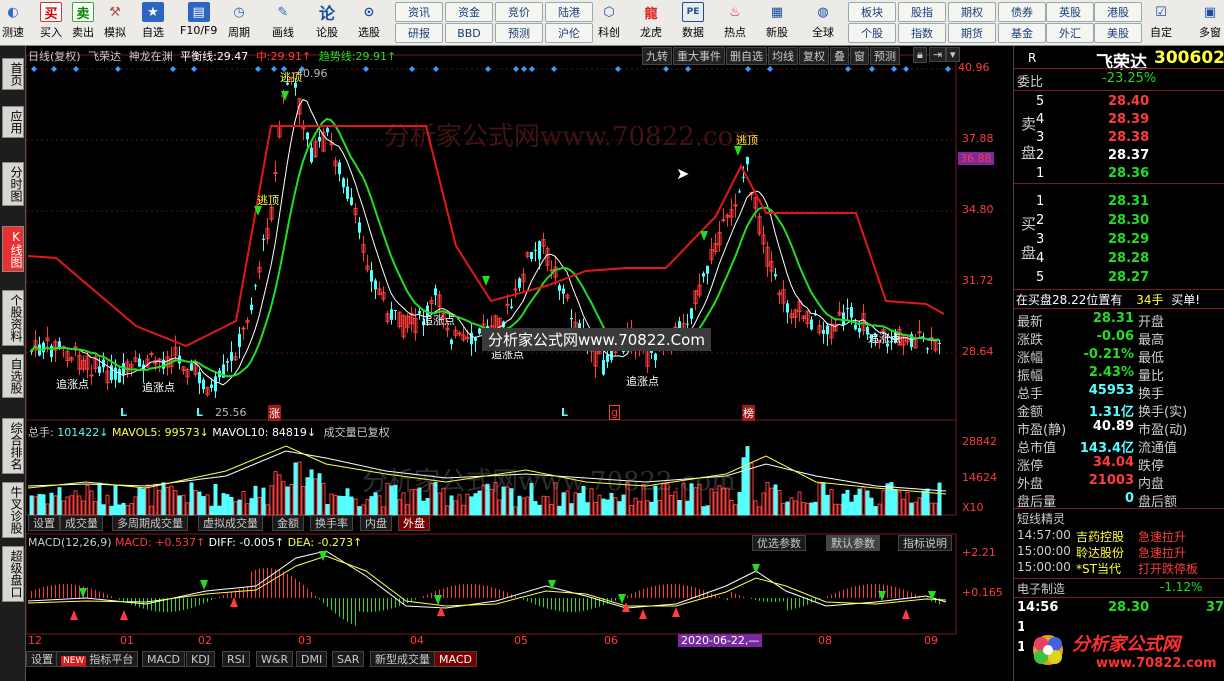  I want to click on new-stock-button: ▦ 新股, so click(777, 23).